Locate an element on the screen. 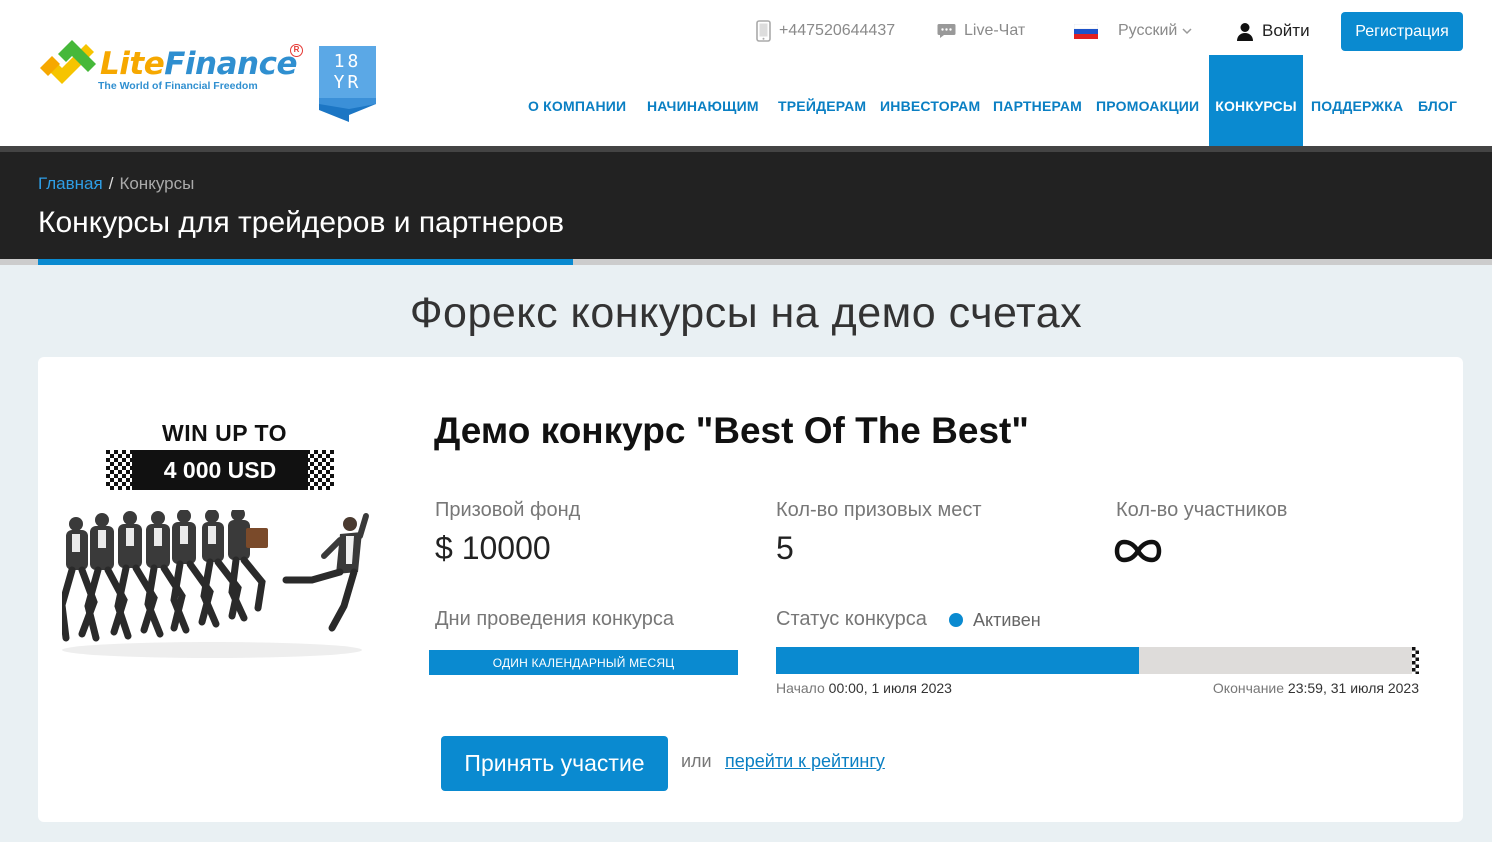 Image resolution: width=1492 pixels, height=842 pixels. chevron-down-icon is located at coordinates (1187, 31).